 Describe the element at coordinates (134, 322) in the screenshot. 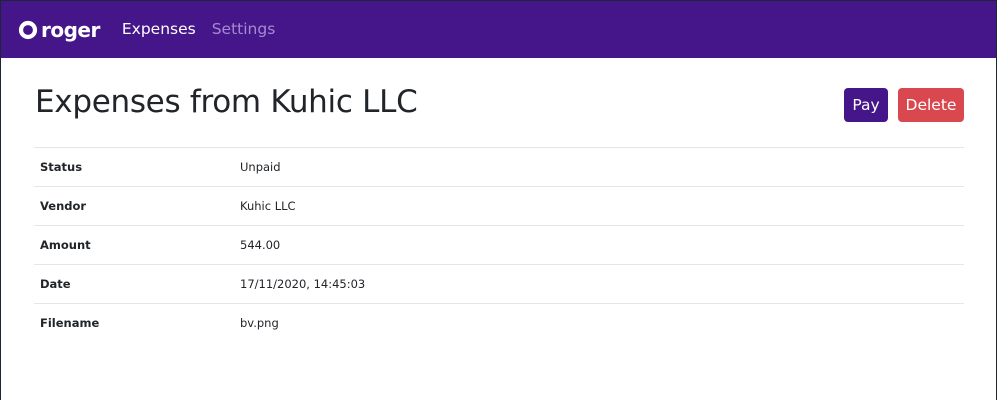

I see `detail-key: Filename` at that location.